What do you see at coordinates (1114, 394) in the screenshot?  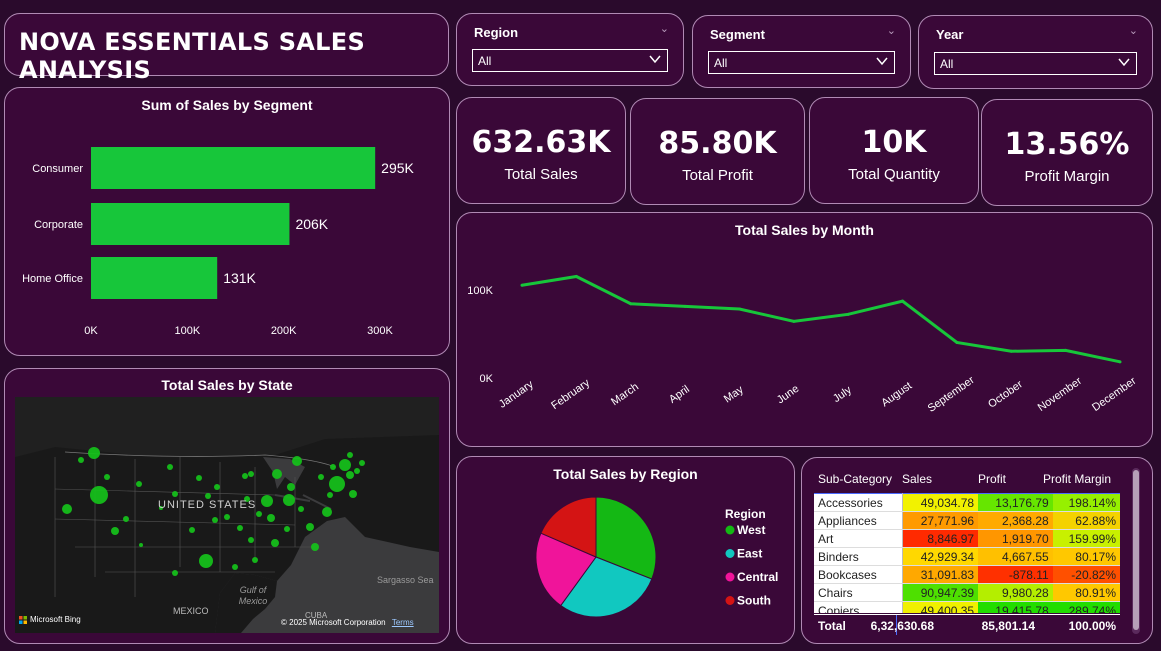 I see `month-tick-label: December` at bounding box center [1114, 394].